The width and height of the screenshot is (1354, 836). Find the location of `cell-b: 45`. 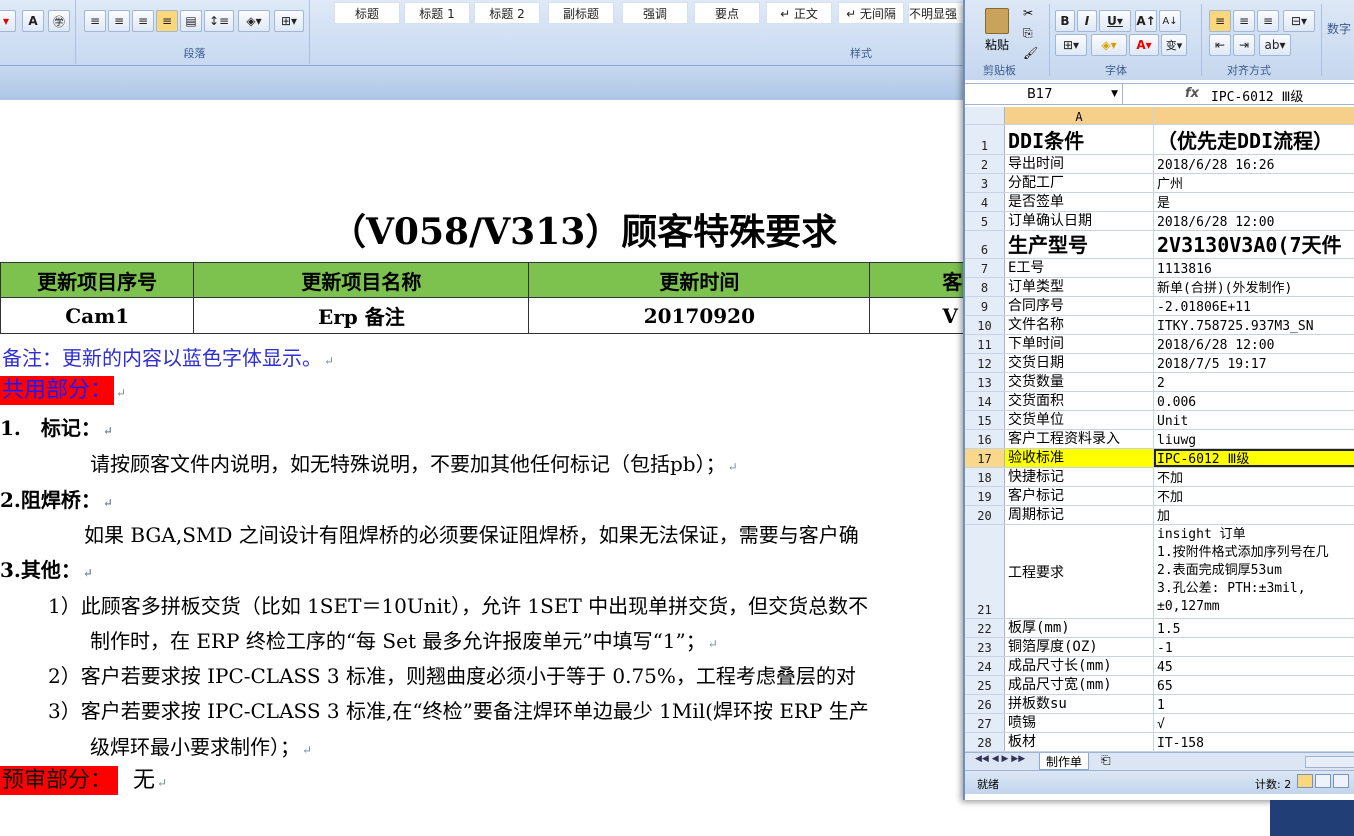

cell-b: 45 is located at coordinates (1254, 666).